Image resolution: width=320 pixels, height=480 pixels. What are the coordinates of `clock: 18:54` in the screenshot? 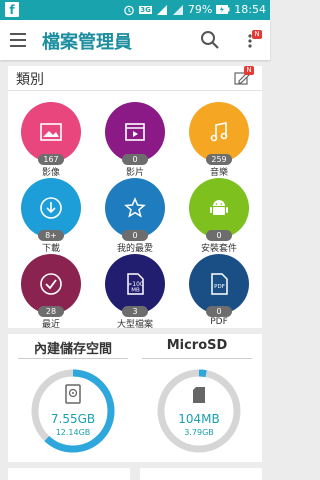 It's located at (250, 9).